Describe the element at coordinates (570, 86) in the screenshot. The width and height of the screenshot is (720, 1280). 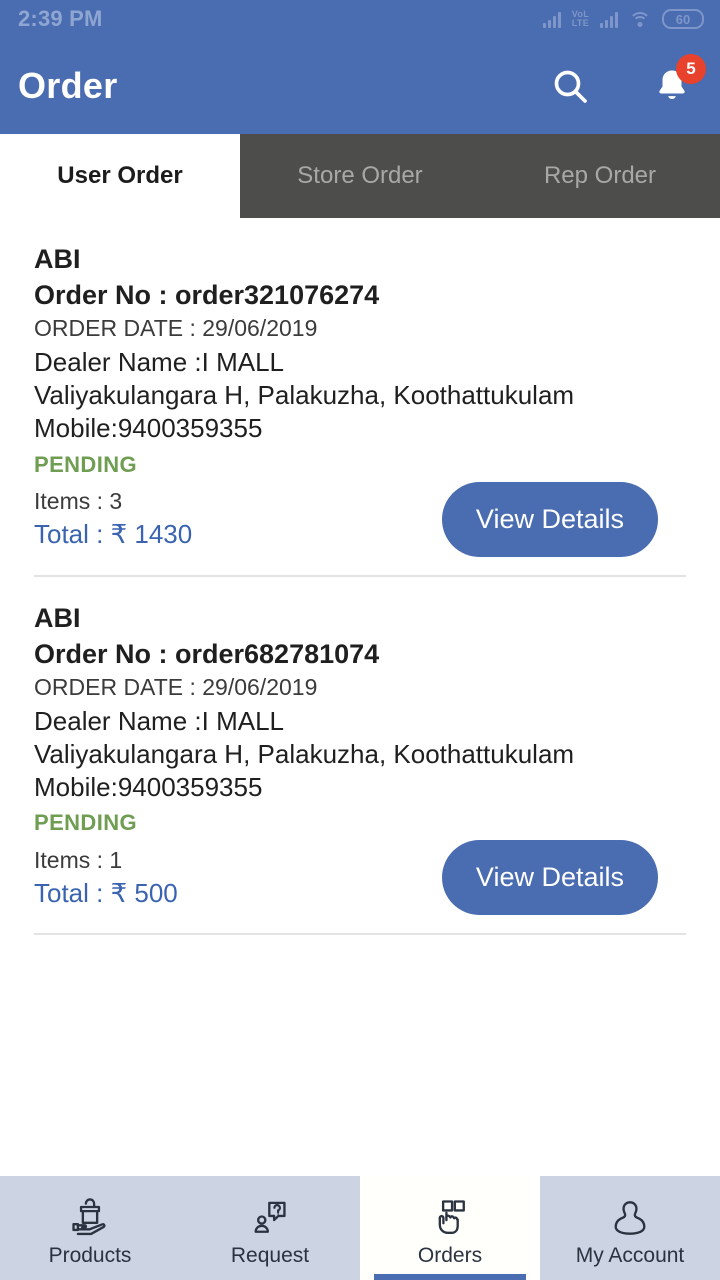
I see `search-icon` at that location.